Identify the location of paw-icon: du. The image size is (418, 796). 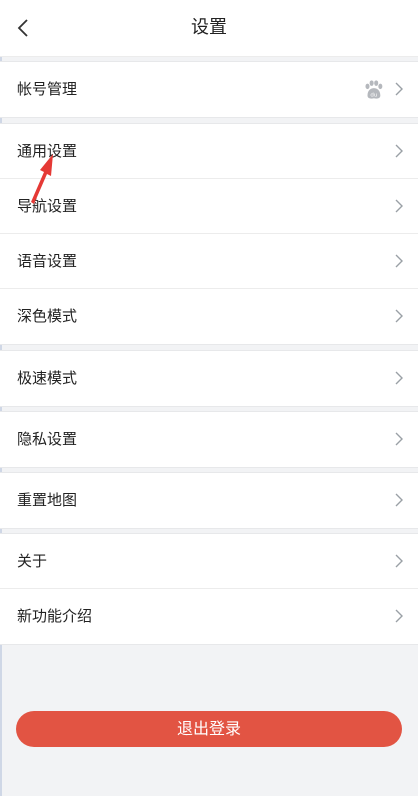
(374, 89).